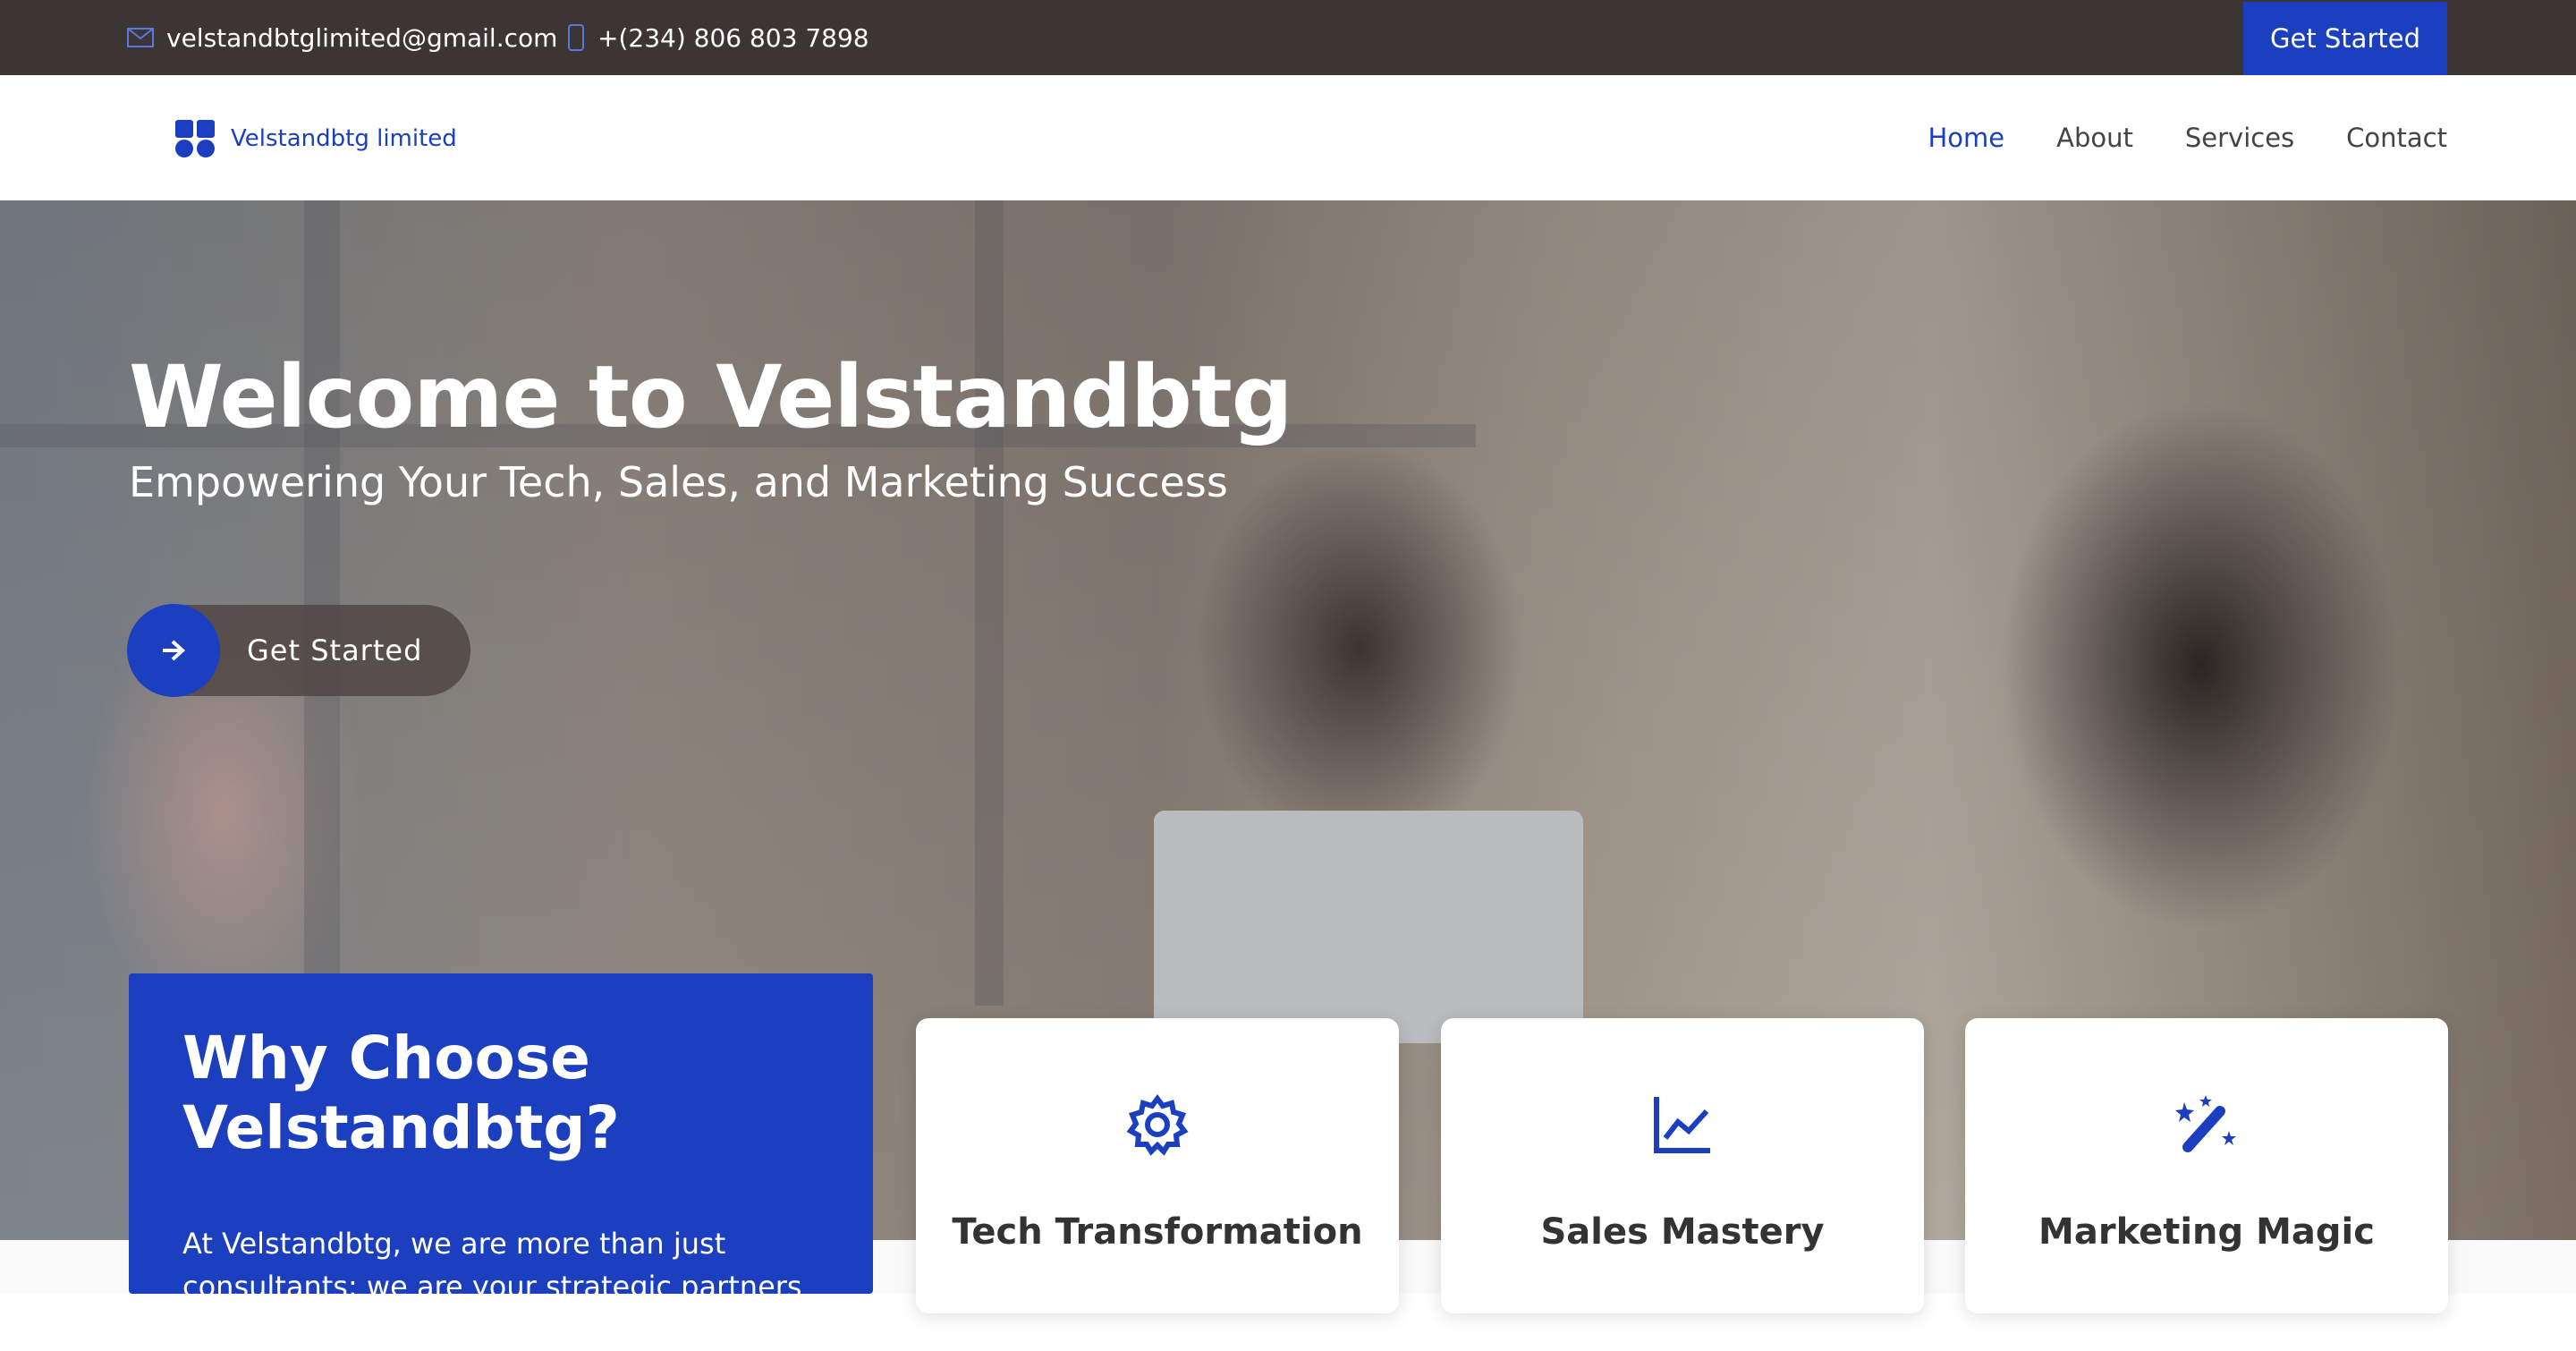 The width and height of the screenshot is (2576, 1351). I want to click on hero-cta-label: Get Started, so click(335, 650).